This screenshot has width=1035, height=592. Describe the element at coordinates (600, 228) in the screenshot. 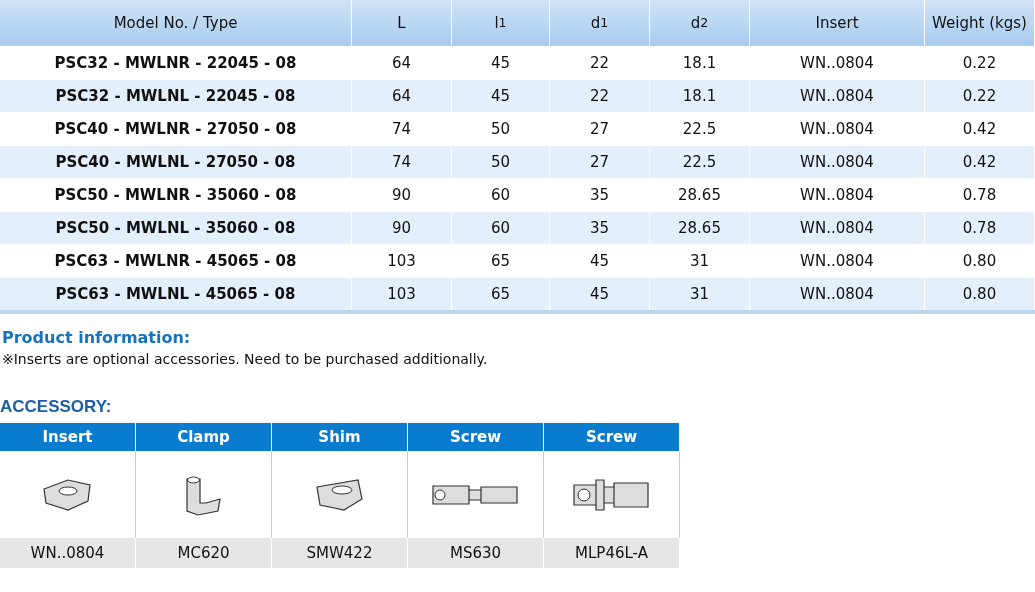

I see `table-cell: 35` at that location.